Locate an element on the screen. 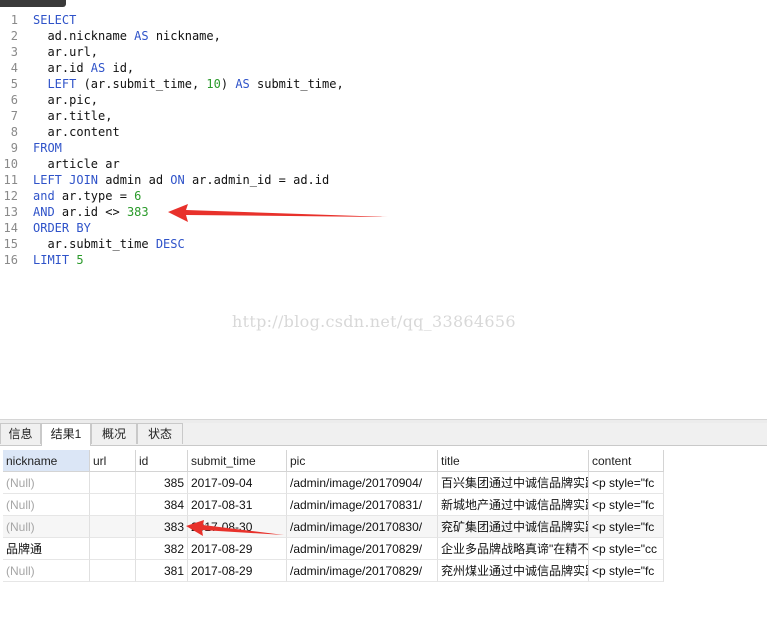 The image size is (767, 623). sql-text: ar.type = is located at coordinates (94, 196).